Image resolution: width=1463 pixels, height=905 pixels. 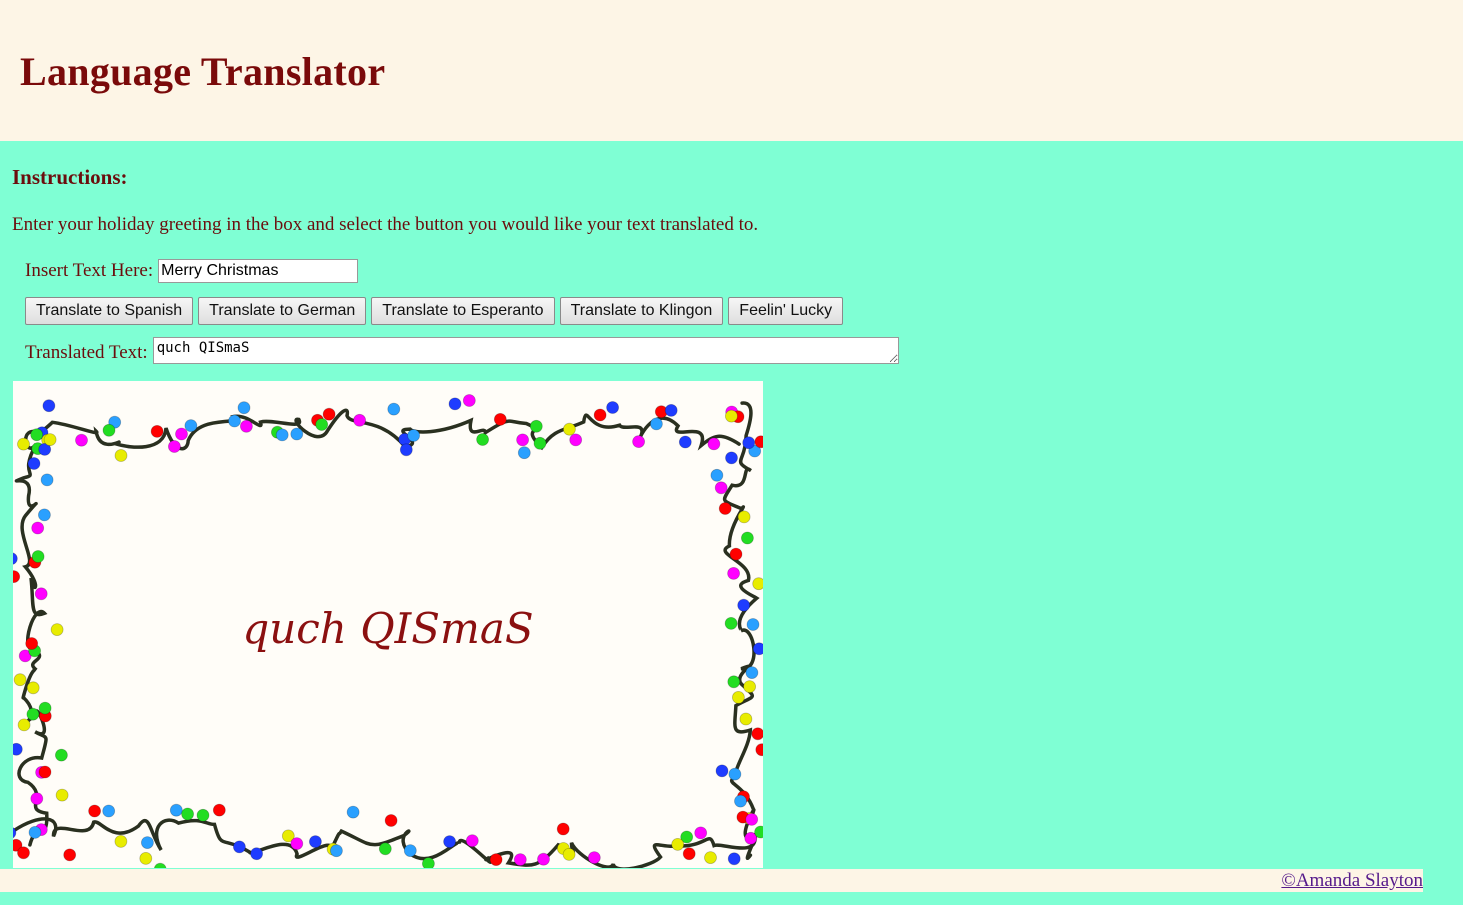 What do you see at coordinates (258, 271) in the screenshot?
I see `greeting-input` at bounding box center [258, 271].